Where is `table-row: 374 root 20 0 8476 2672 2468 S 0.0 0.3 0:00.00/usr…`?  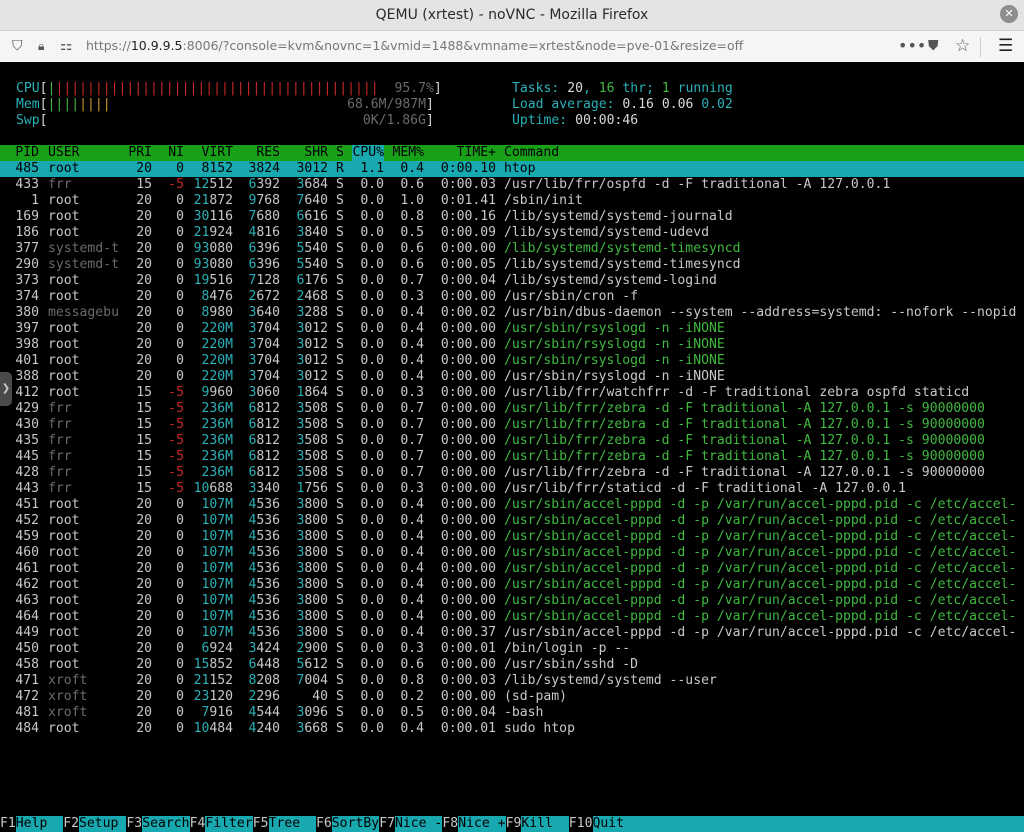
table-row: 374 root 20 0 8476 2672 2468 S 0.0 0.3 0:00.00/usr… is located at coordinates (512, 297).